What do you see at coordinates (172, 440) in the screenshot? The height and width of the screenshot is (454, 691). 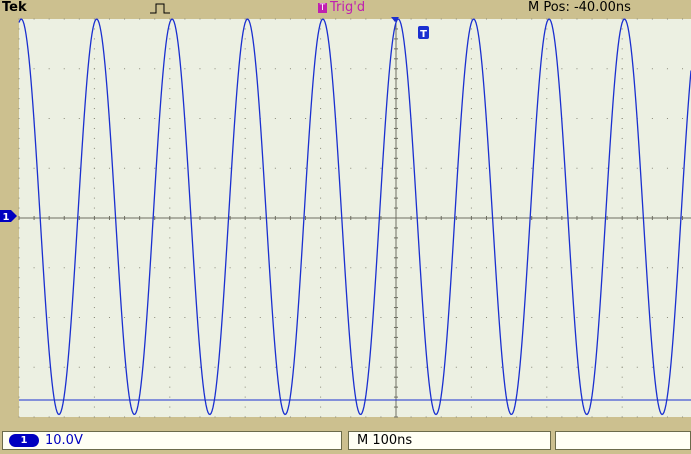 I see `channel1-scale-field: 1 10.0V` at bounding box center [172, 440].